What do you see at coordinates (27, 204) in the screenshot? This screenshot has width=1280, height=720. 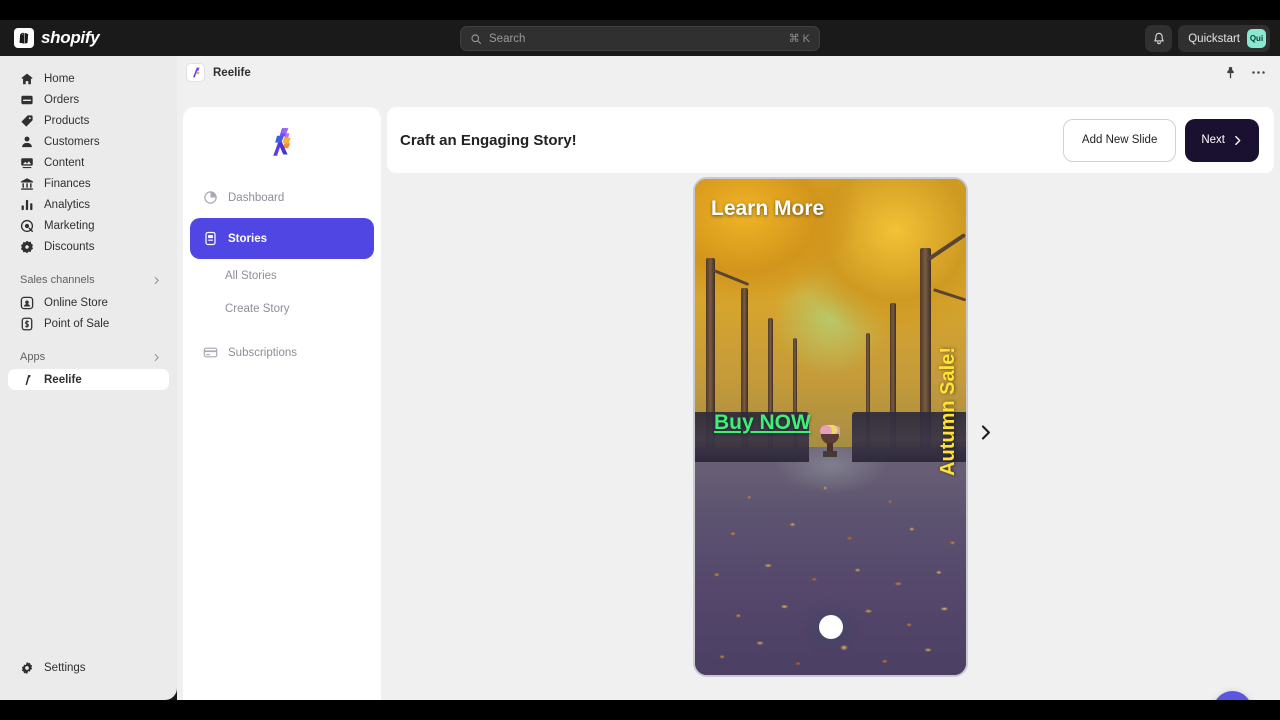 I see `bar-chart-icon` at bounding box center [27, 204].